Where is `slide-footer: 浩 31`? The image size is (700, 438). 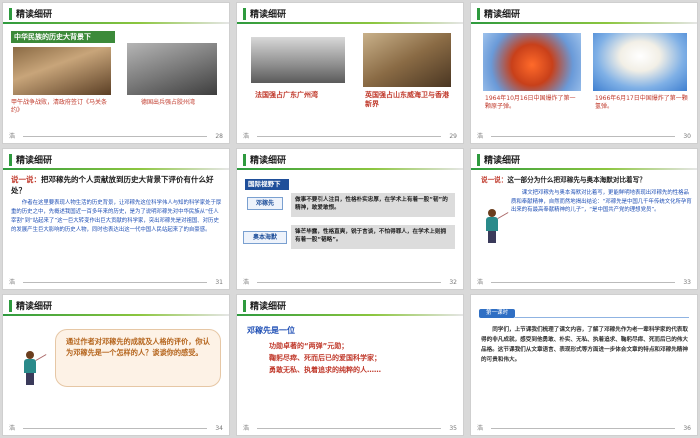
slide-footer: 浩 31 is located at coordinates (116, 282).